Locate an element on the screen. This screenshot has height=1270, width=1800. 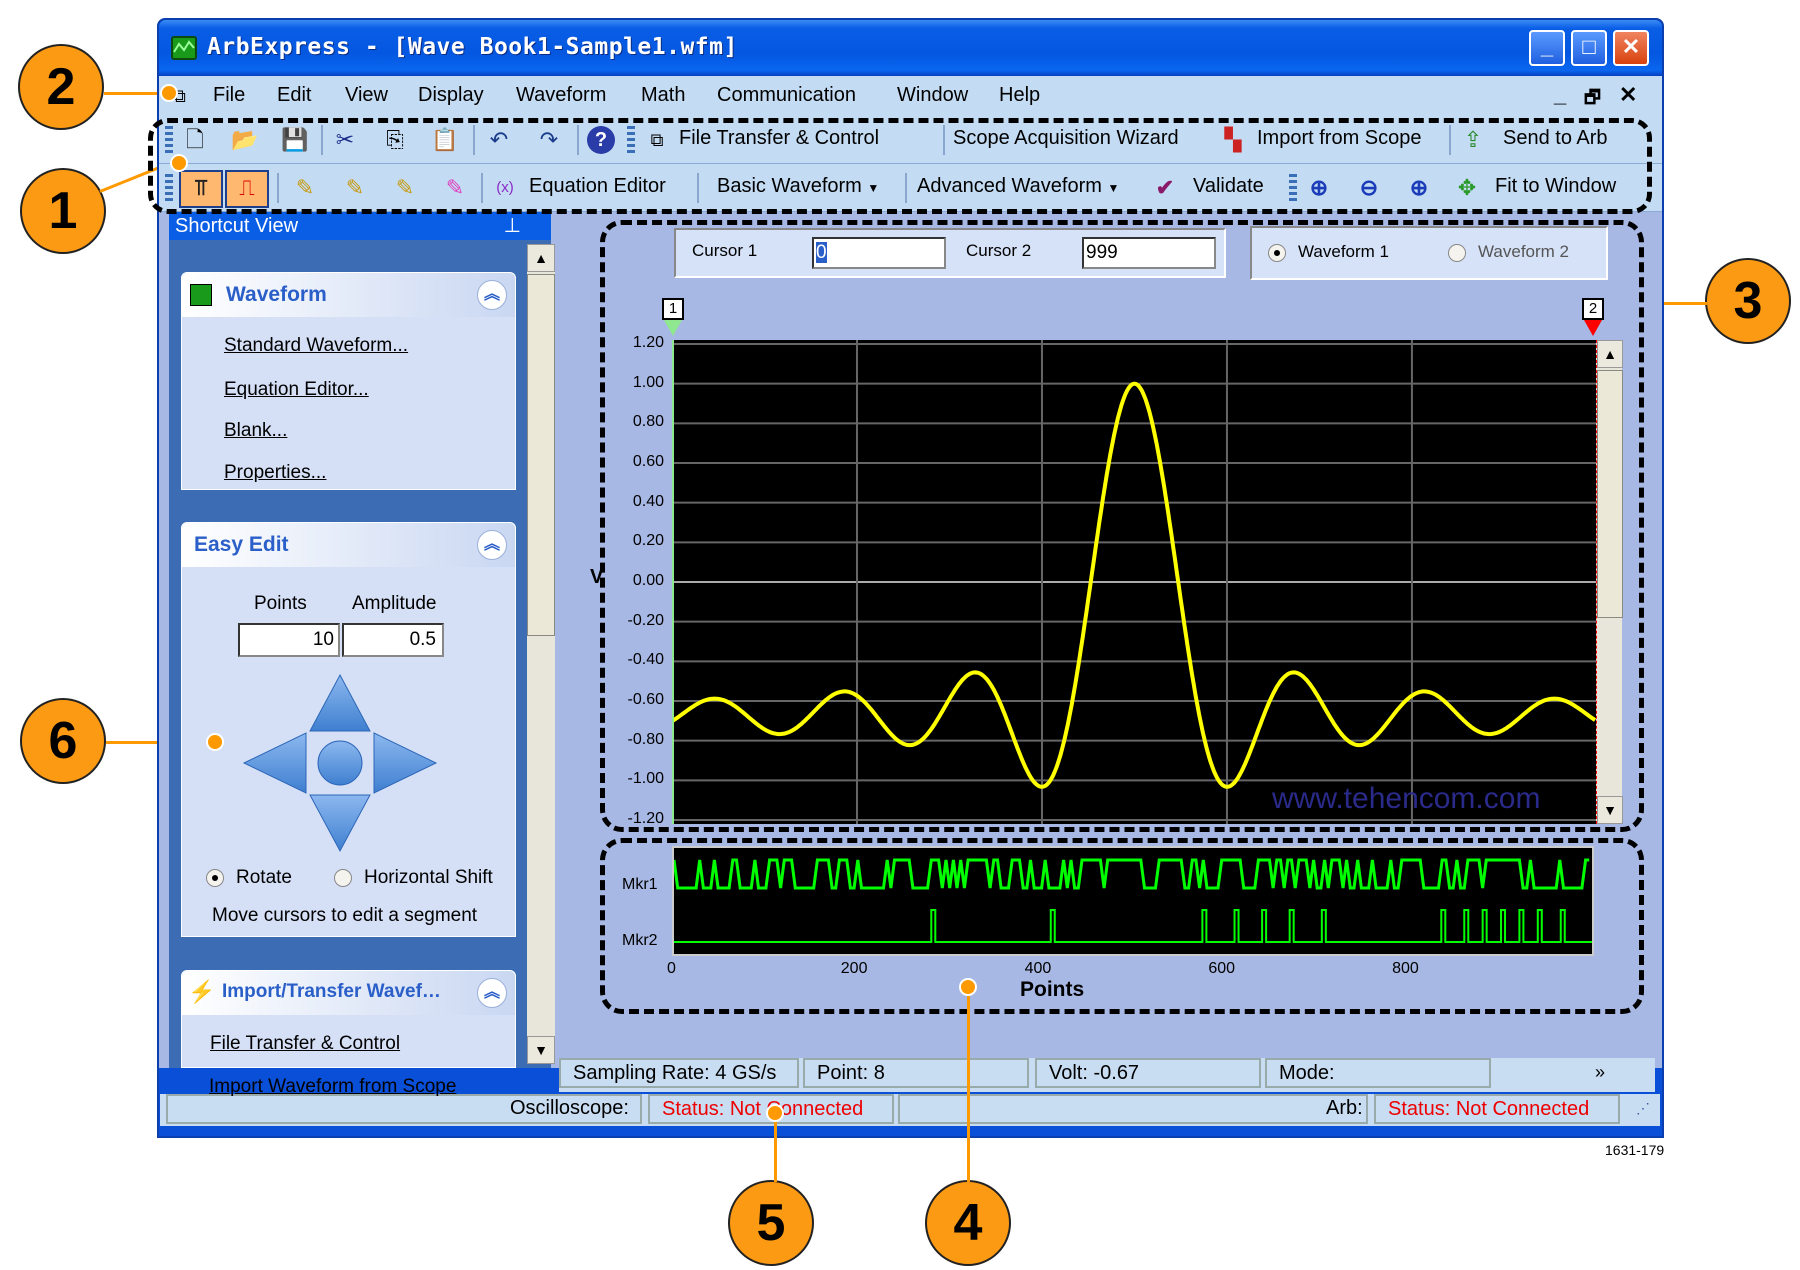
menu-help: Help is located at coordinates (1019, 95).